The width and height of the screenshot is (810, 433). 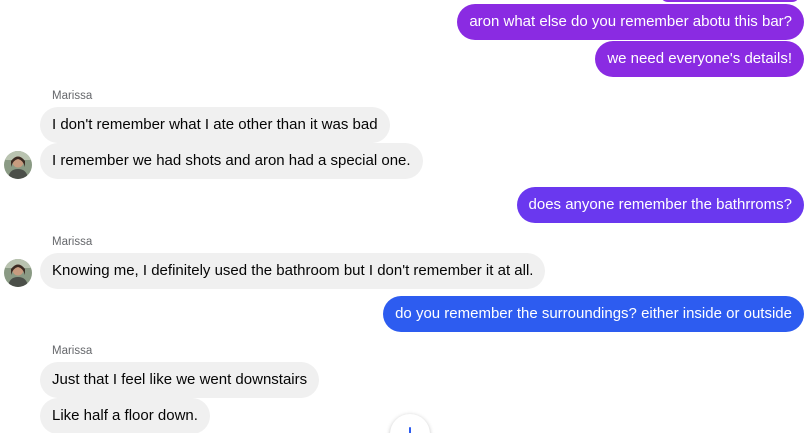 I want to click on scroll-to-bottom-button, so click(x=410, y=423).